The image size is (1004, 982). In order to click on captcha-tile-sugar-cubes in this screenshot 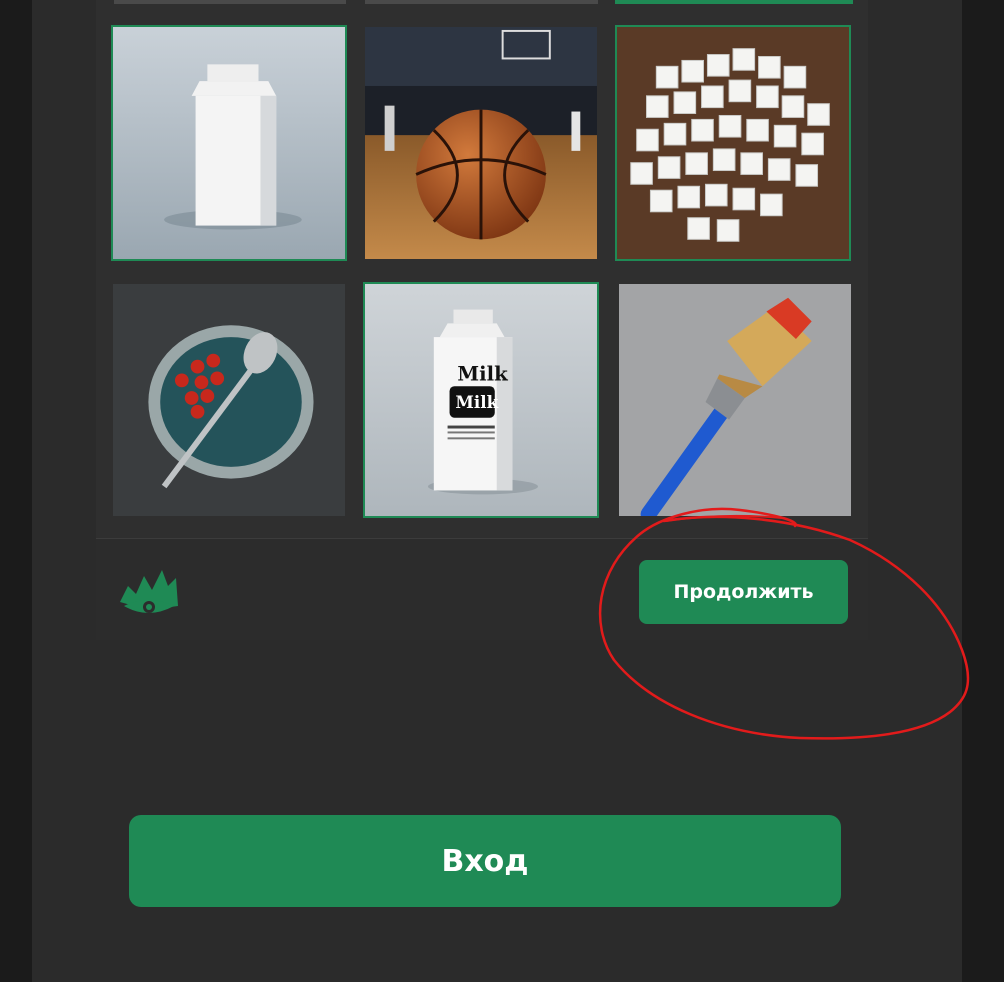, I will do `click(733, 143)`.